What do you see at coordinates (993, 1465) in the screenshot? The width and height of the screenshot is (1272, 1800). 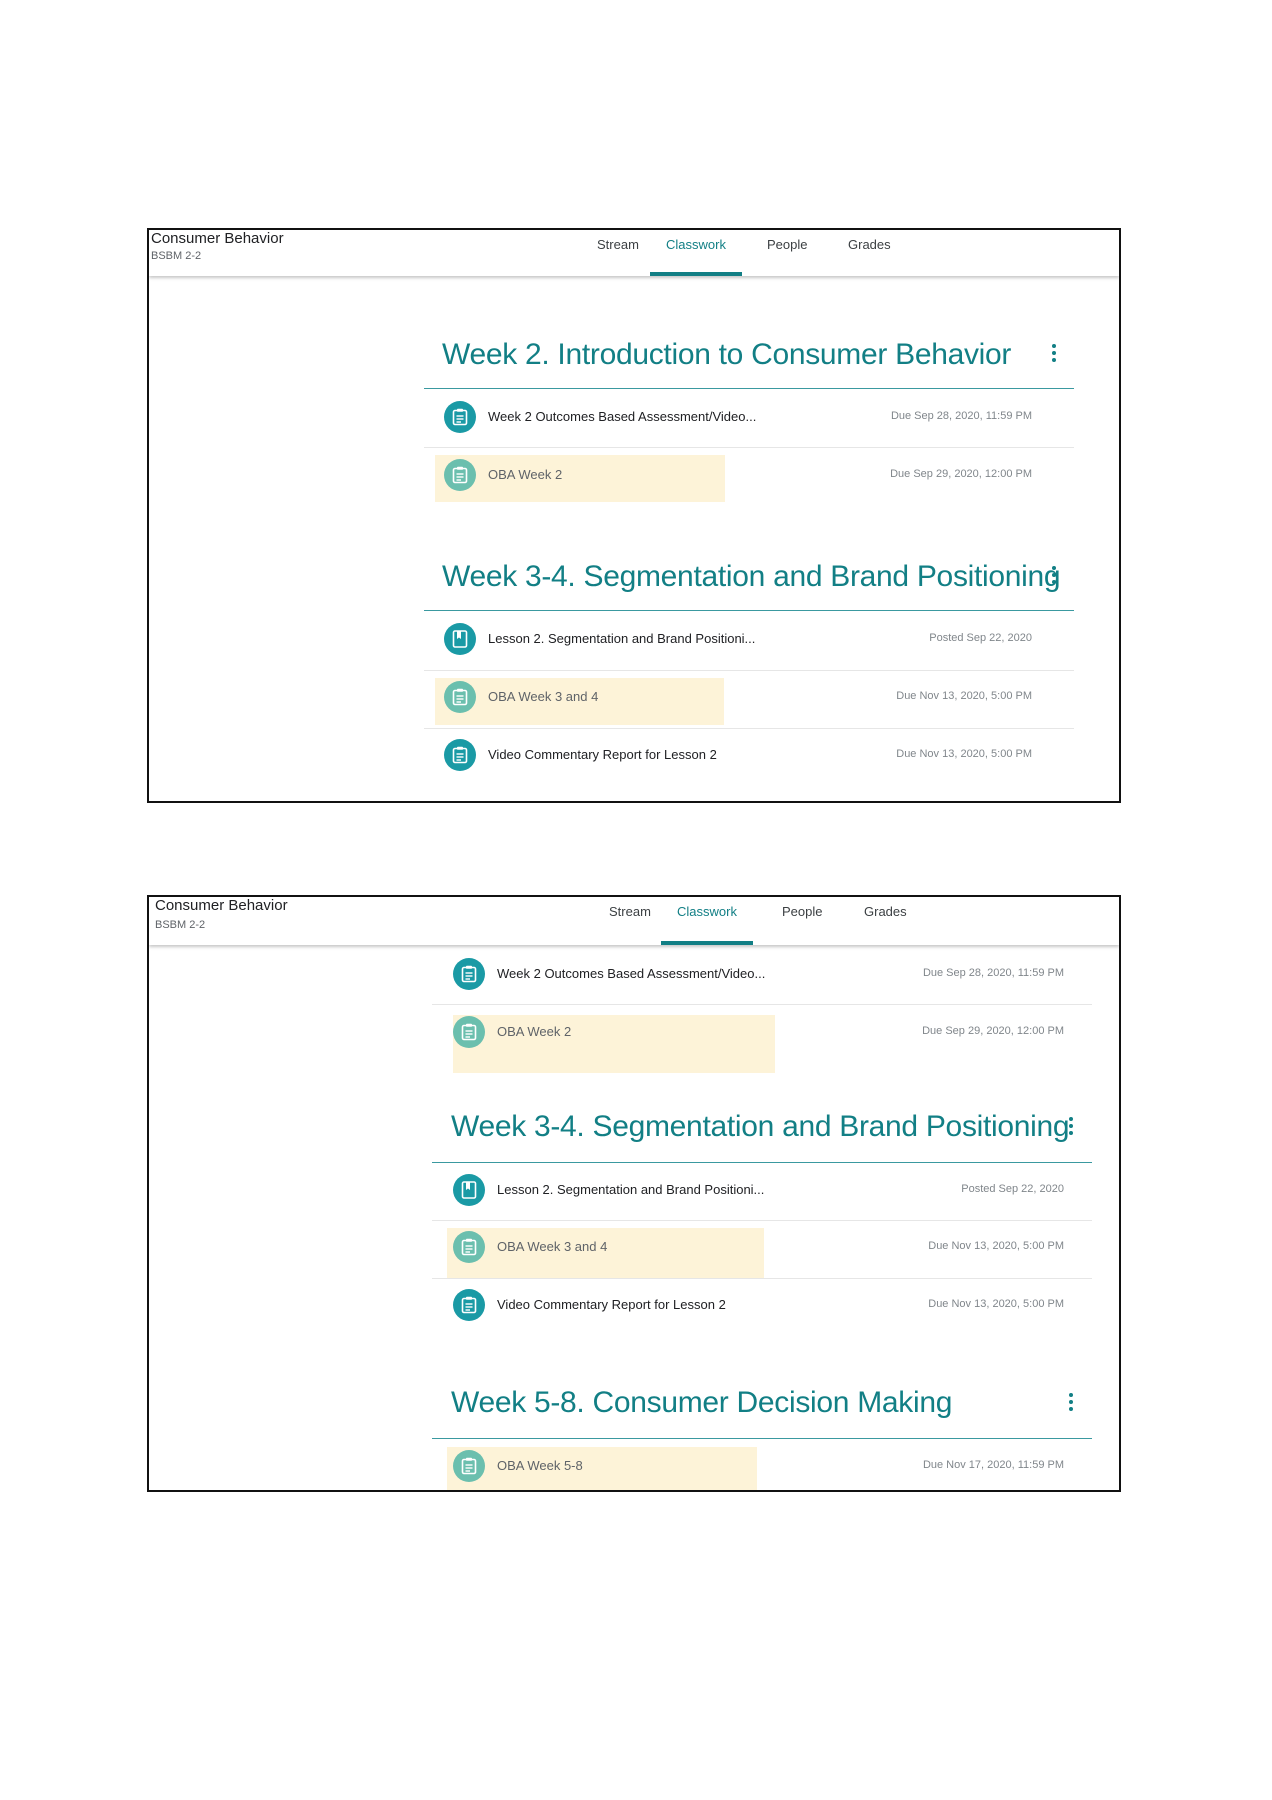 I see `item-due-date: Due Nov 17, 2020, 11:59 PM` at bounding box center [993, 1465].